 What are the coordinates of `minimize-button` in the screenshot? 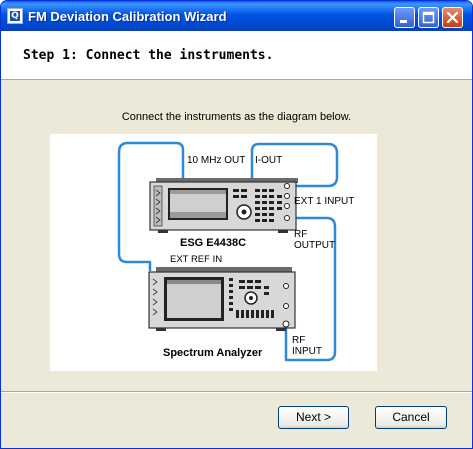 It's located at (404, 17).